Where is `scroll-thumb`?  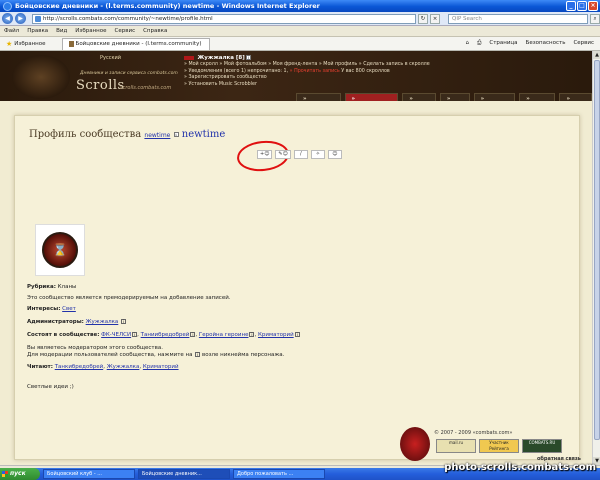
scroll-thumb is located at coordinates (597, 250).